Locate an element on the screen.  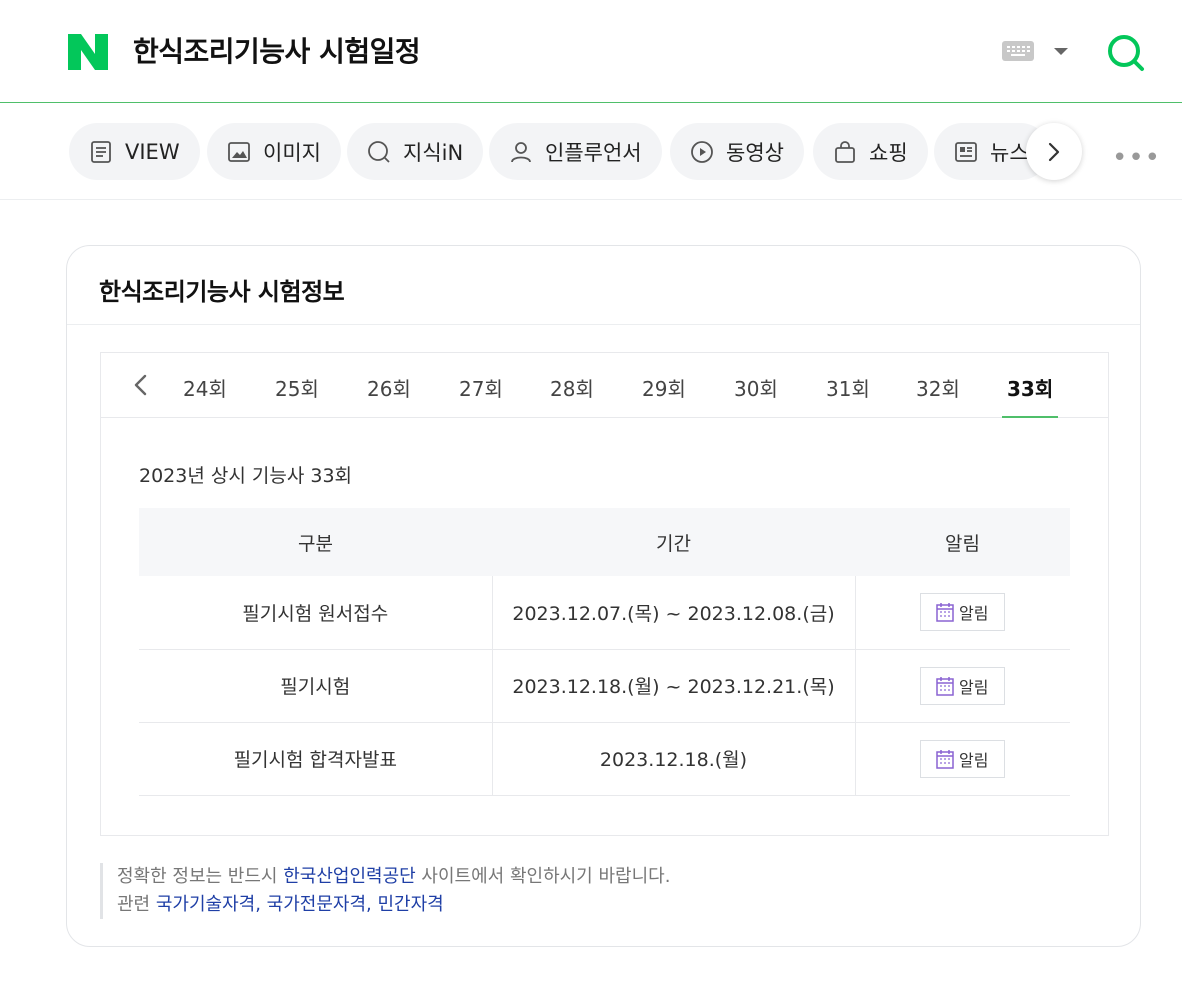
news-icon is located at coordinates (966, 151).